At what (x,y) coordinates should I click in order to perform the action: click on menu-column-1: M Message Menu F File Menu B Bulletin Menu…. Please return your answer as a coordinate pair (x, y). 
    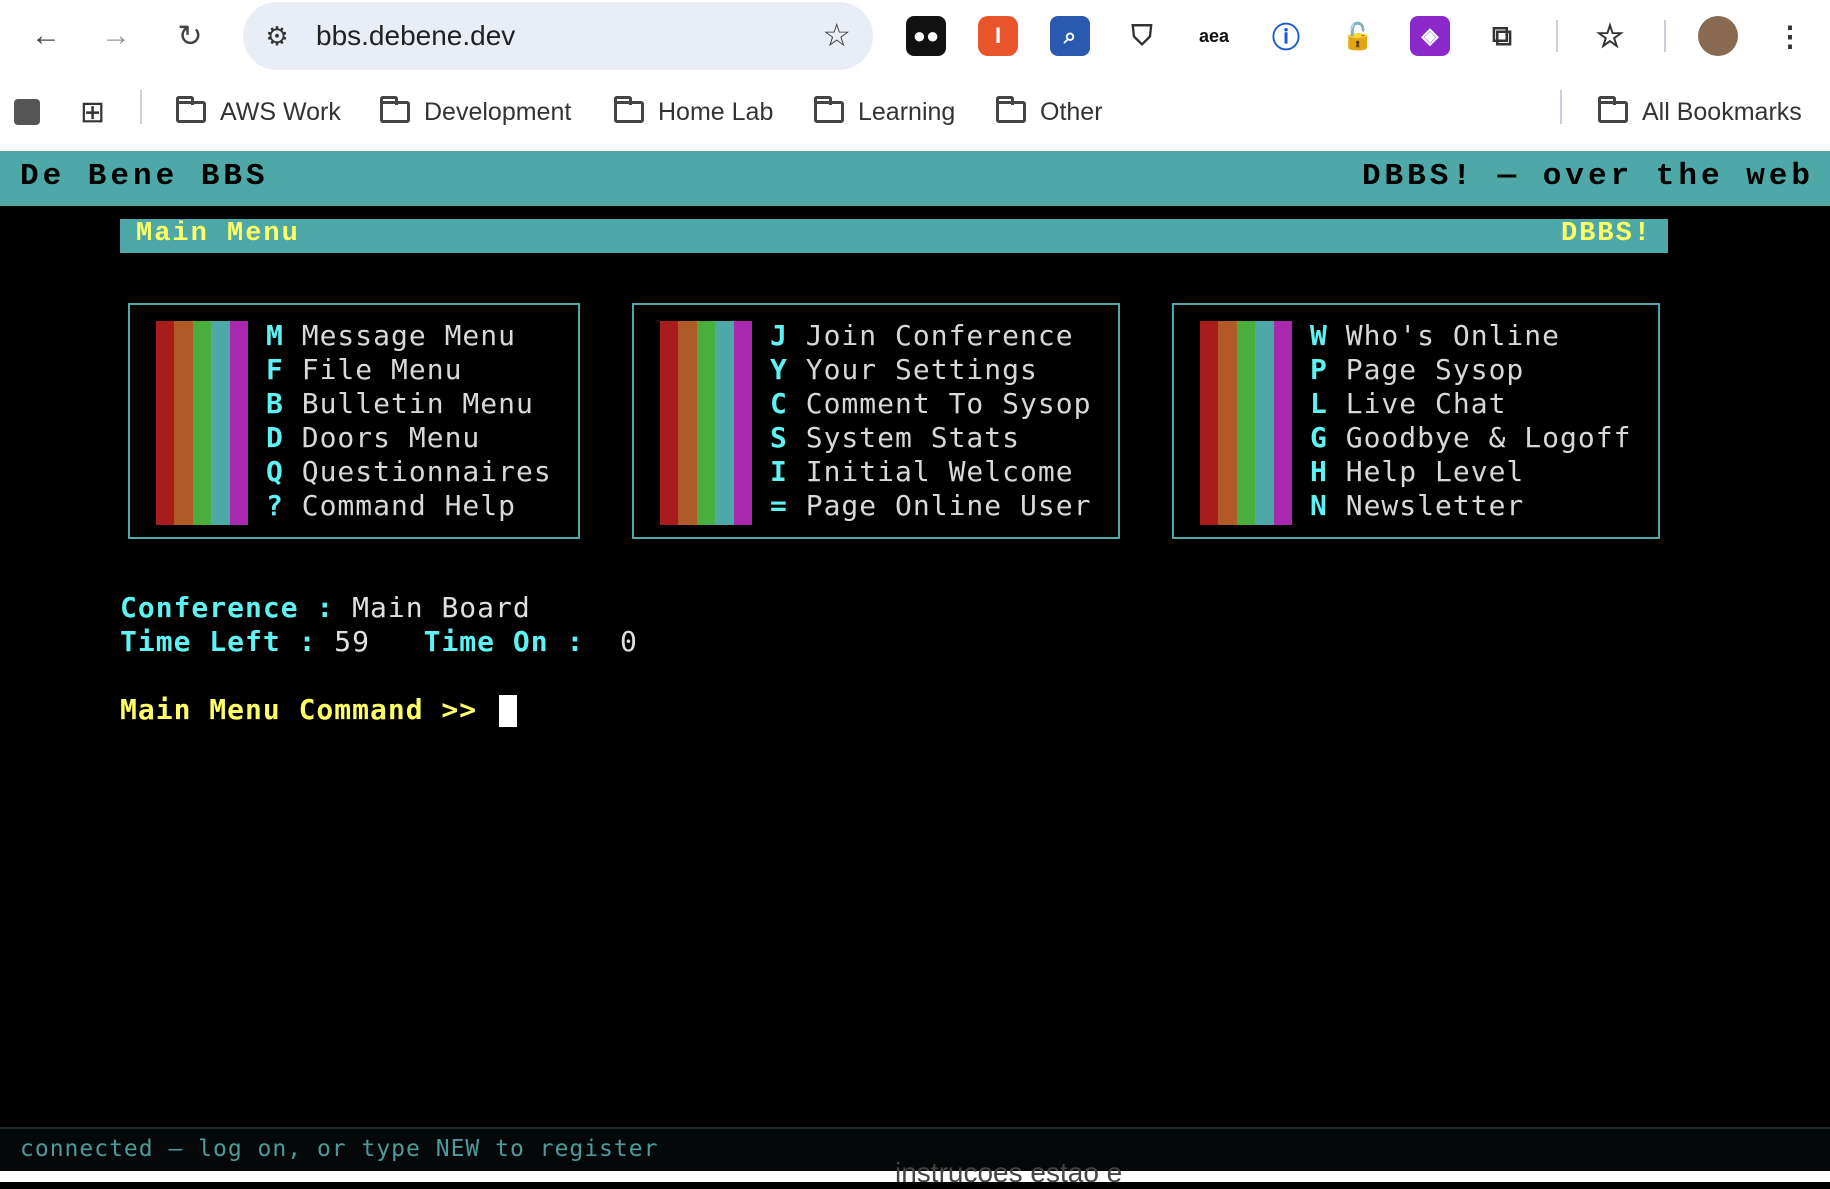
    Looking at the image, I should click on (354, 421).